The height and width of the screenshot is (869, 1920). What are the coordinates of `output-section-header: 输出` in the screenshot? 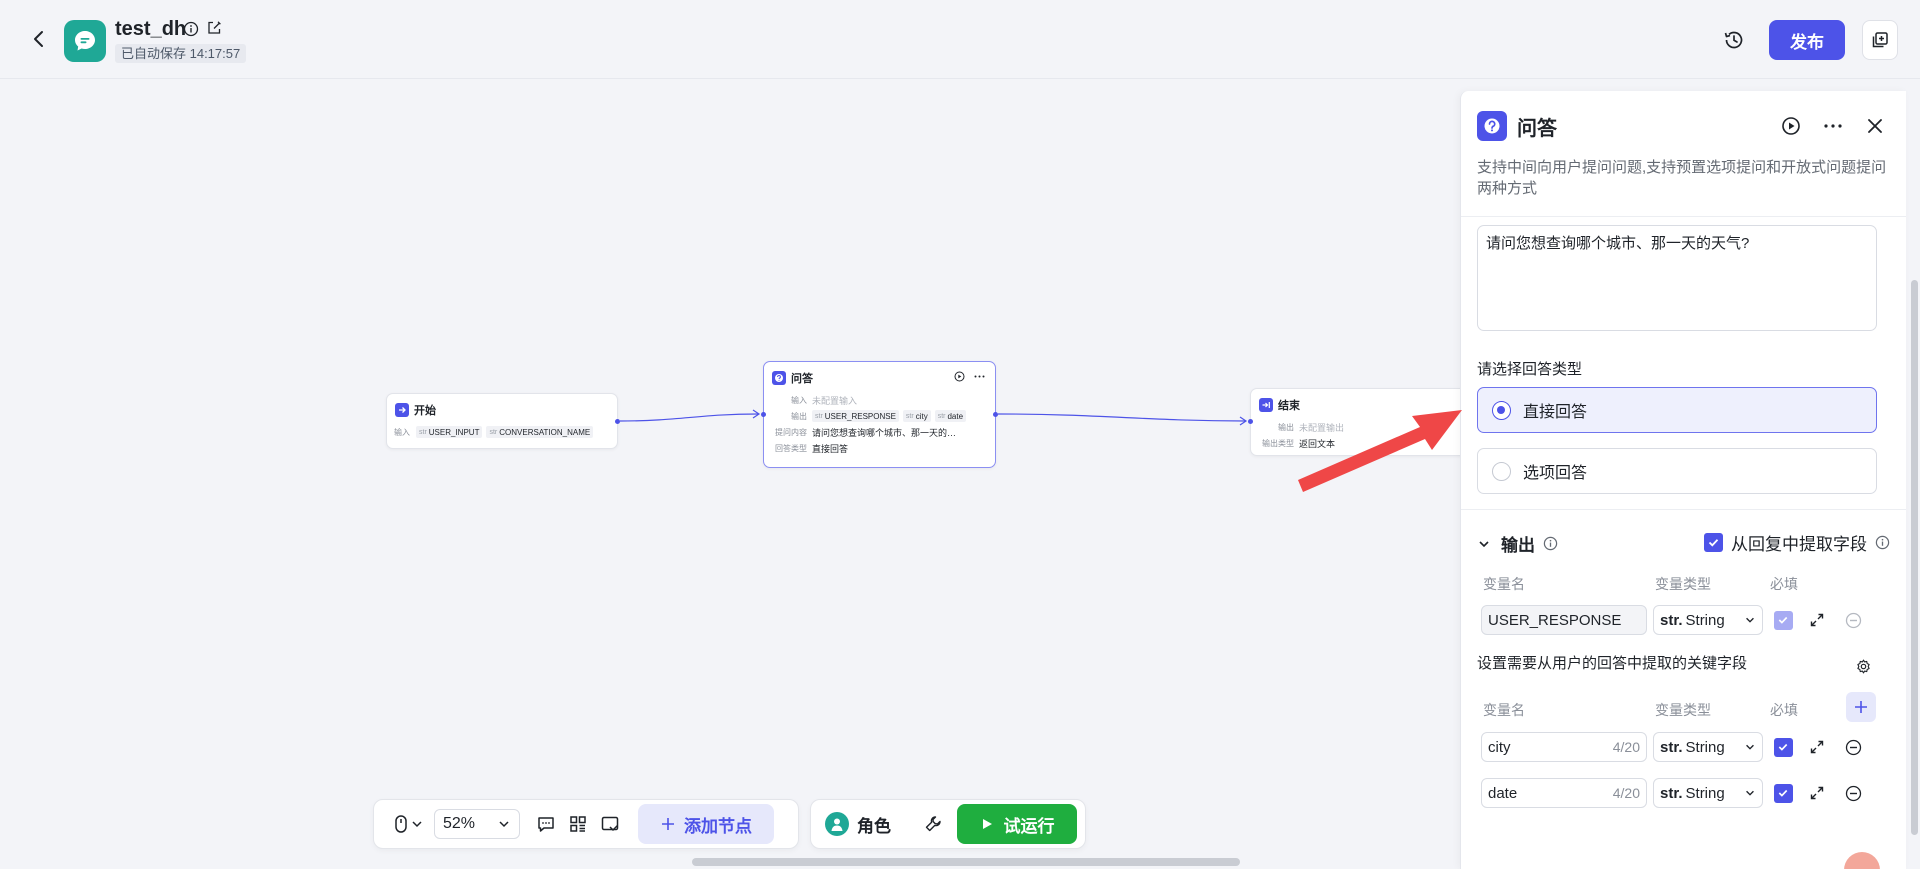 It's located at (1517, 543).